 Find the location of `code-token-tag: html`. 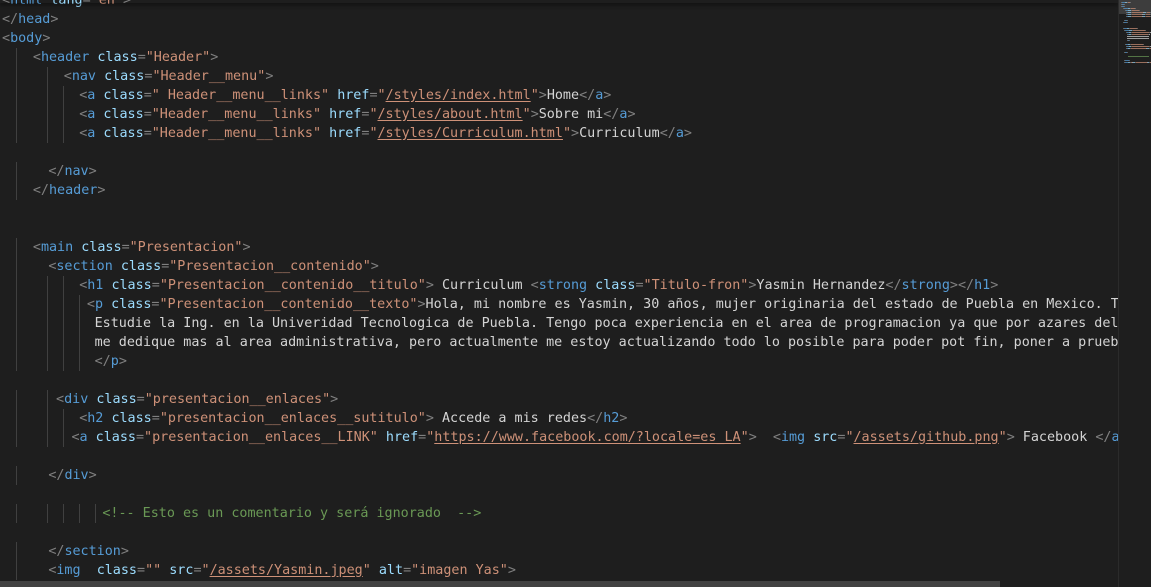

code-token-tag: html is located at coordinates (30, 4).